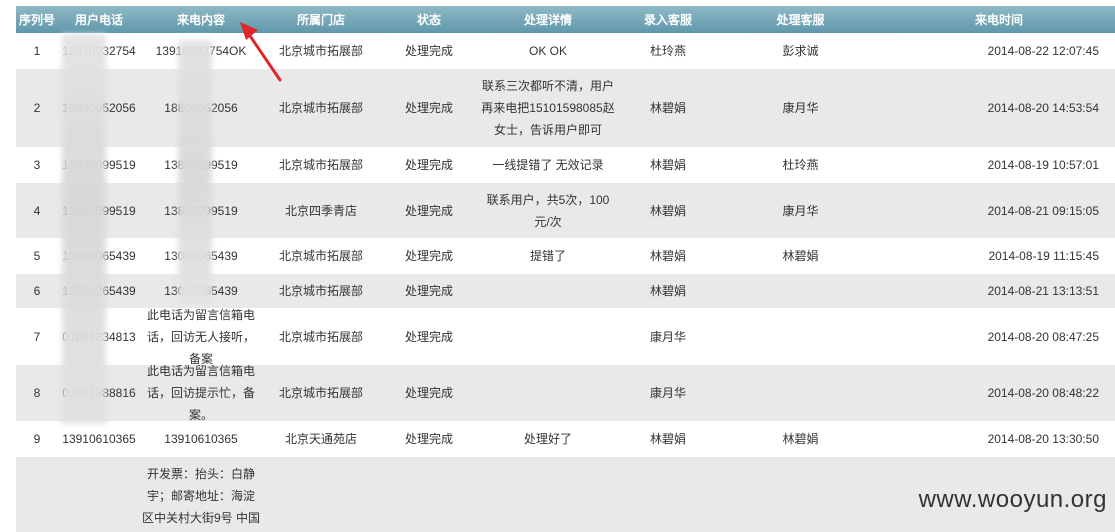 The image size is (1115, 532). What do you see at coordinates (1043, 393) in the screenshot?
I see `cell-call-time: 2014-08-20 08:48:22` at bounding box center [1043, 393].